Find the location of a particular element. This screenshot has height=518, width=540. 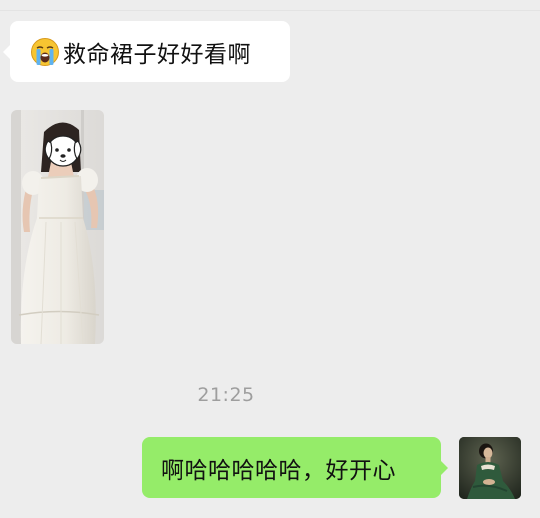

divider is located at coordinates (270, 10).